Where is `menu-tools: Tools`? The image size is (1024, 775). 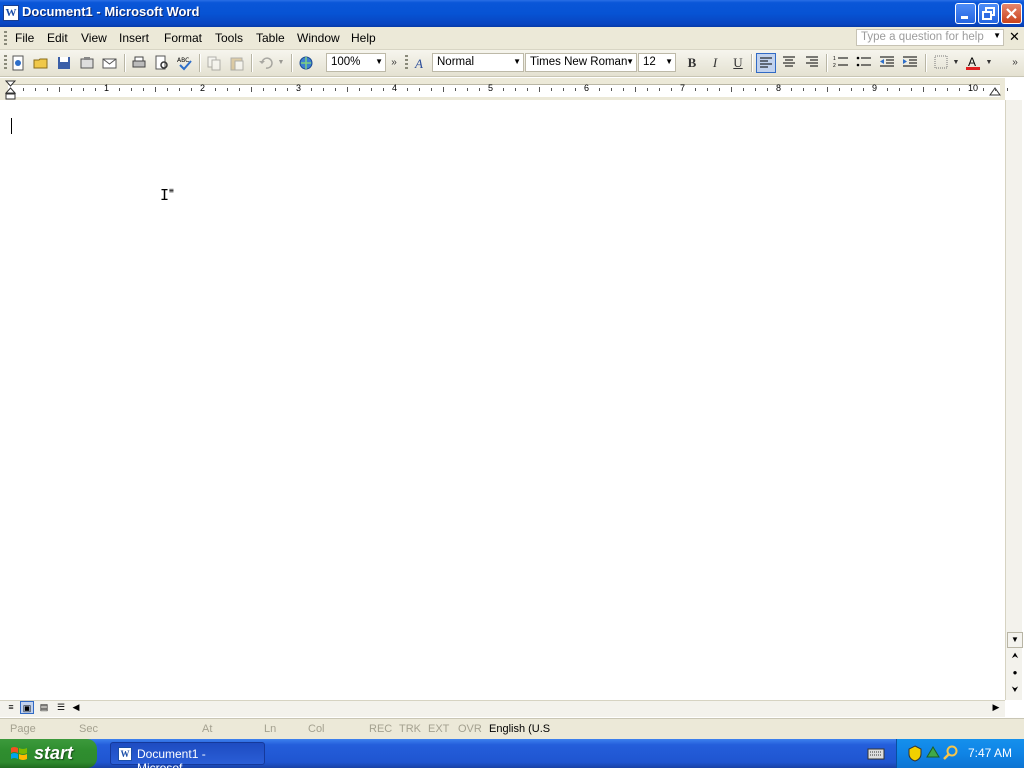
menu-tools: Tools is located at coordinates (229, 38).